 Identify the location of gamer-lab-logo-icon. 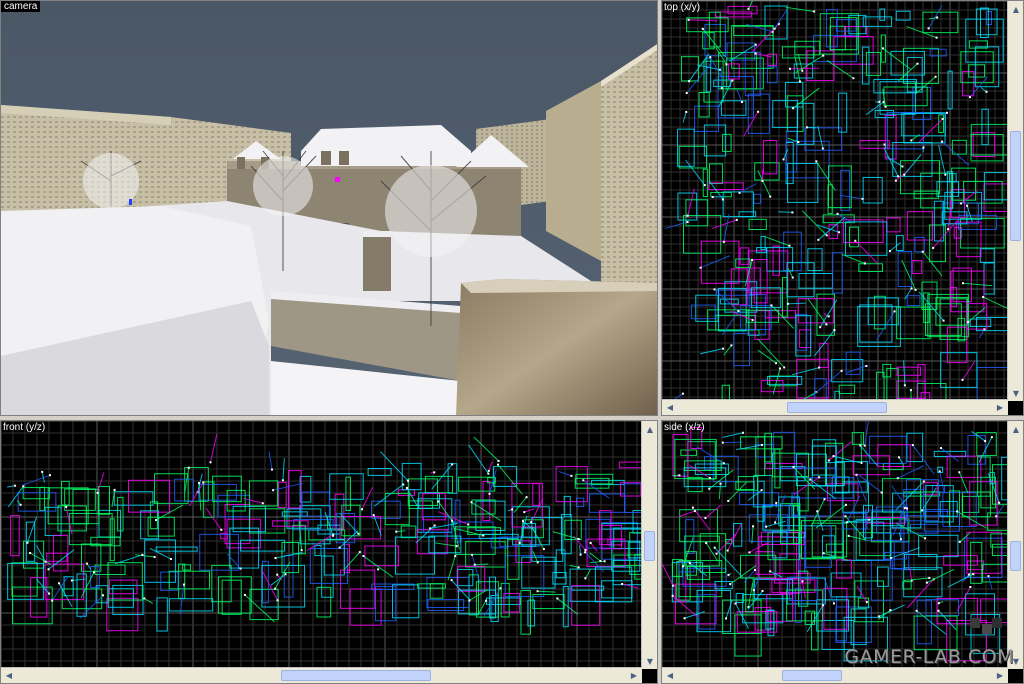
(986, 626).